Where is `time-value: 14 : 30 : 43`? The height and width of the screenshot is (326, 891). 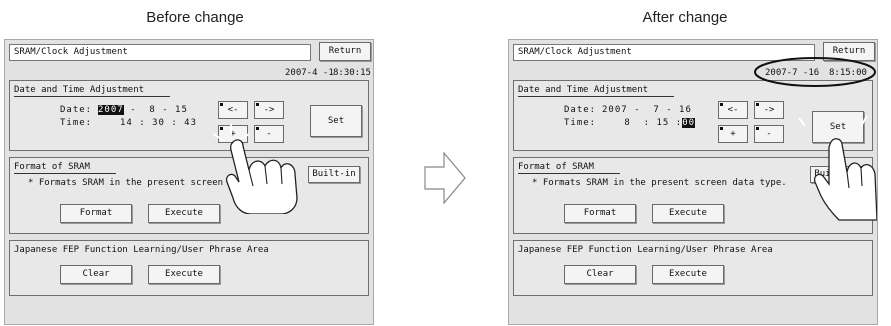 time-value: 14 : 30 : 43 is located at coordinates (159, 123).